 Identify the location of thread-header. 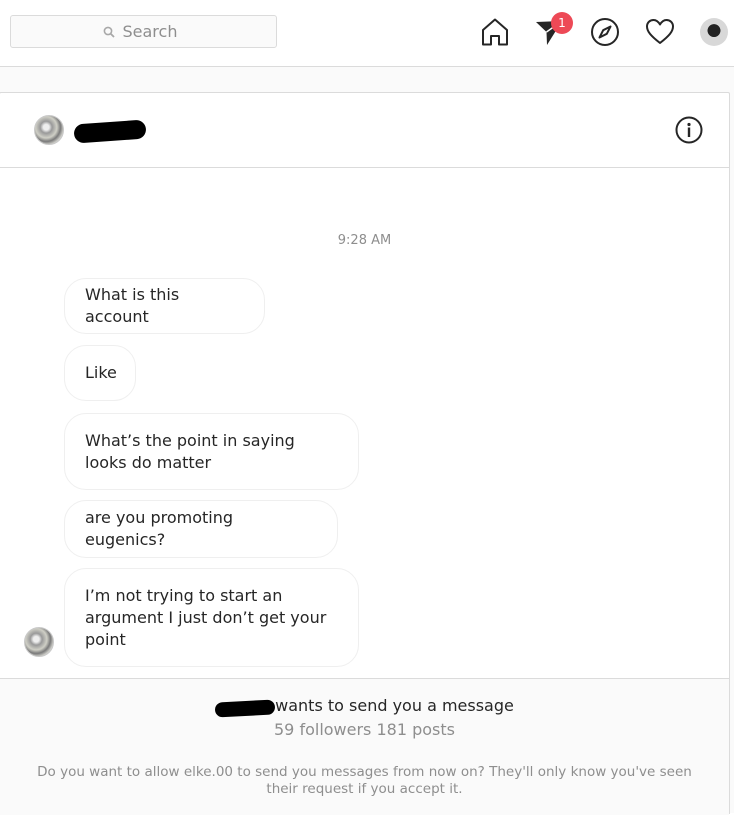
(364, 130).